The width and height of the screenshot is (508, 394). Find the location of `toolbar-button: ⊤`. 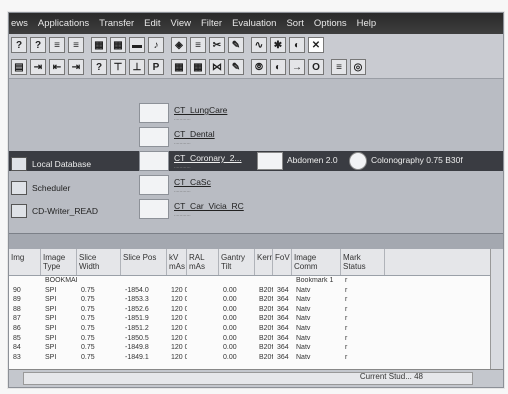

toolbar-button: ⊤ is located at coordinates (118, 67).